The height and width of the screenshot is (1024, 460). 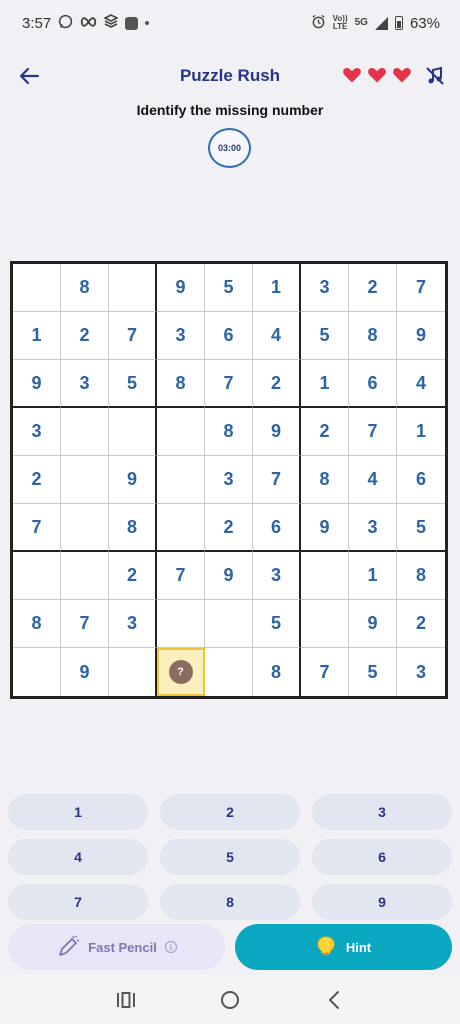 What do you see at coordinates (435, 76) in the screenshot?
I see `mute-music-button` at bounding box center [435, 76].